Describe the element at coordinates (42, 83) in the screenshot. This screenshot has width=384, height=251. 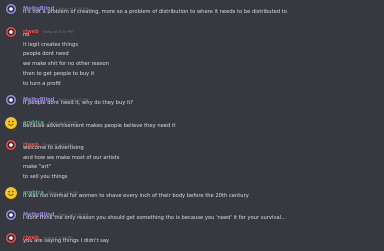
I see `message-text: to turn a profit` at that location.